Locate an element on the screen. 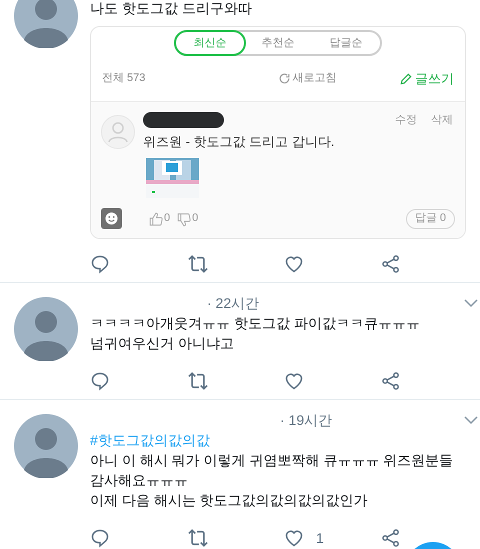 Image resolution: width=480 pixels, height=549 pixels. thumbs-down-icon is located at coordinates (184, 219).